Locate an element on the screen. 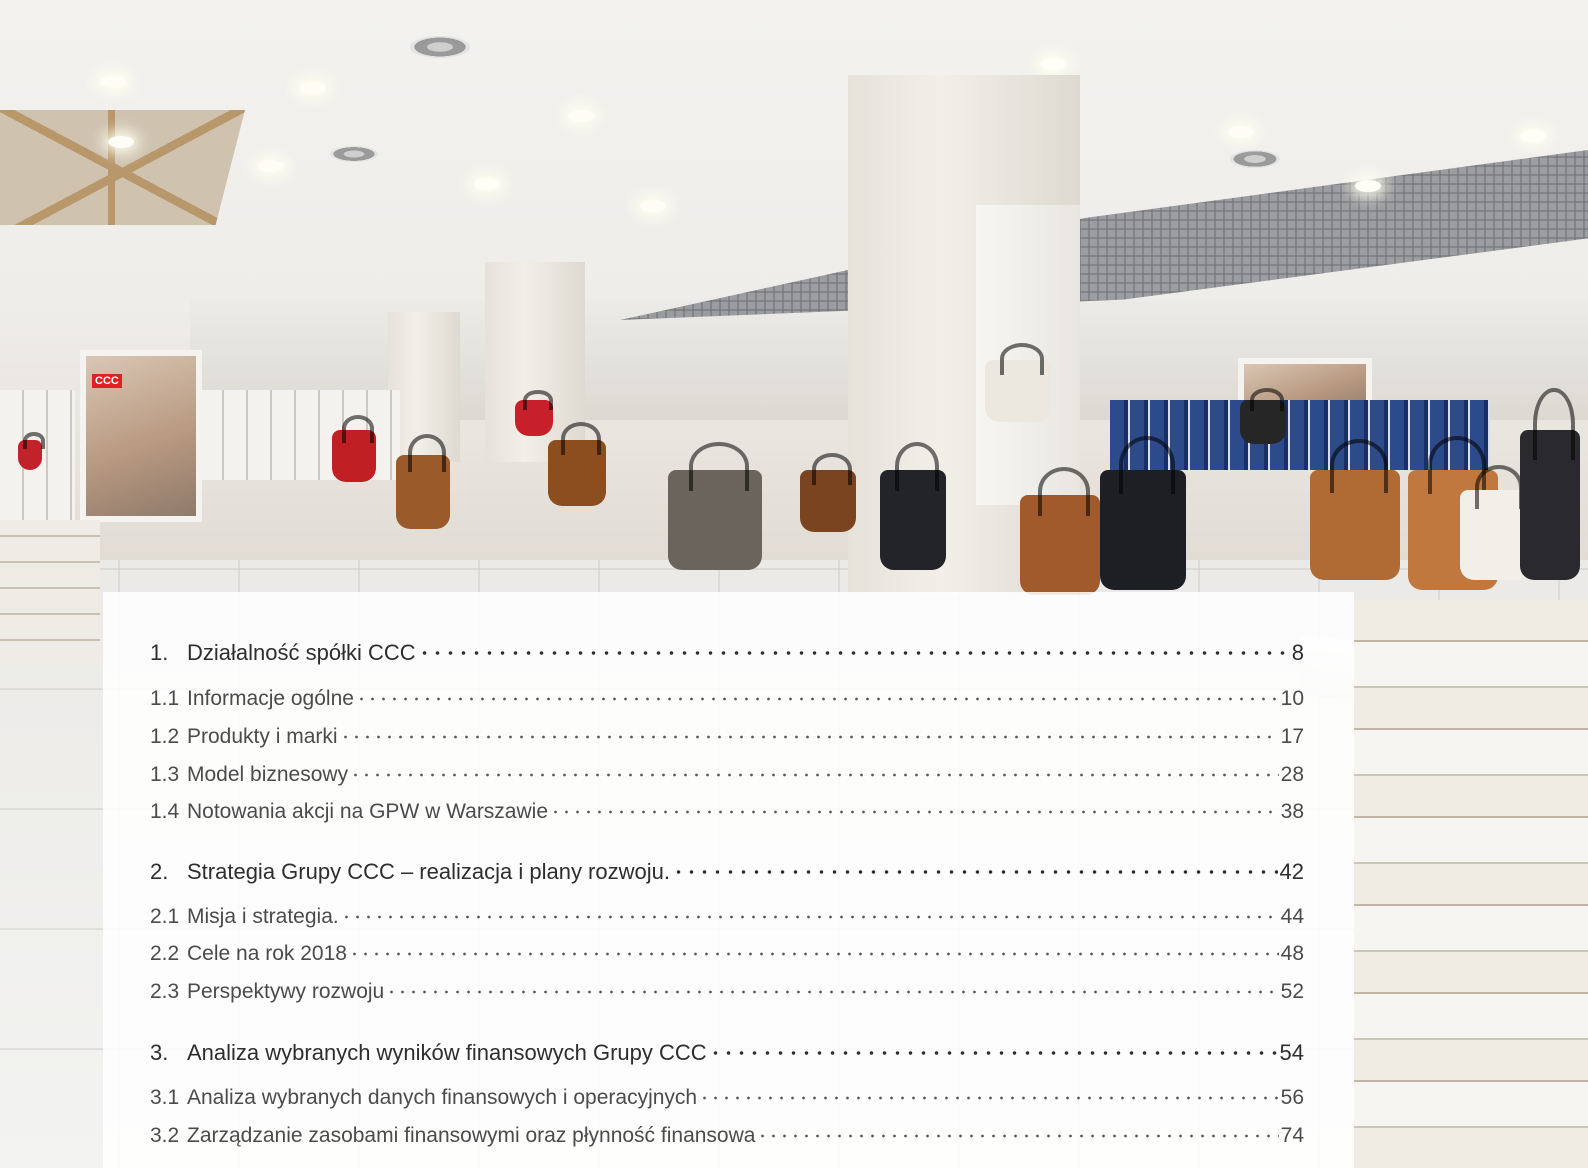  toc-title: Misja i strategia. is located at coordinates (263, 916).